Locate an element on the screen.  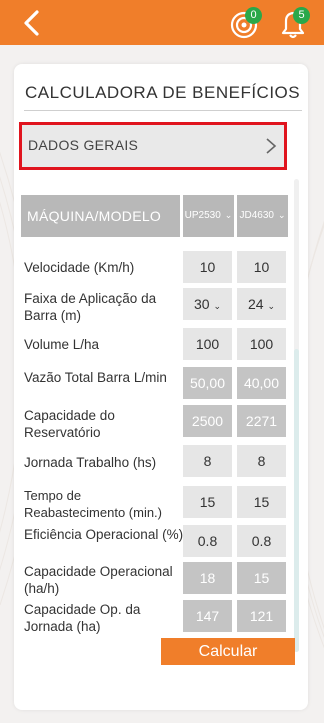
machine-model-header: MÁQUINA/MODELO is located at coordinates (100, 216).